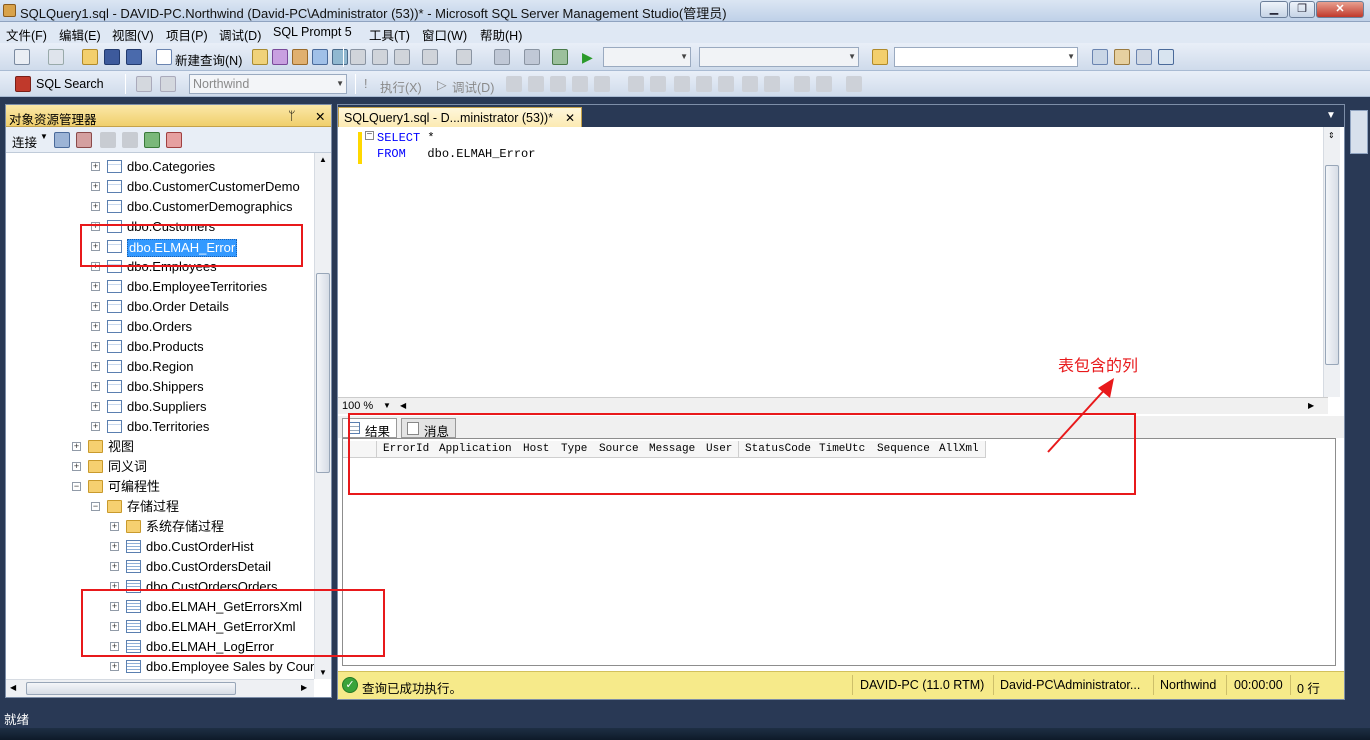 The image size is (1370, 740). What do you see at coordinates (959, 449) in the screenshot?
I see `column-header: AllXml` at bounding box center [959, 449].